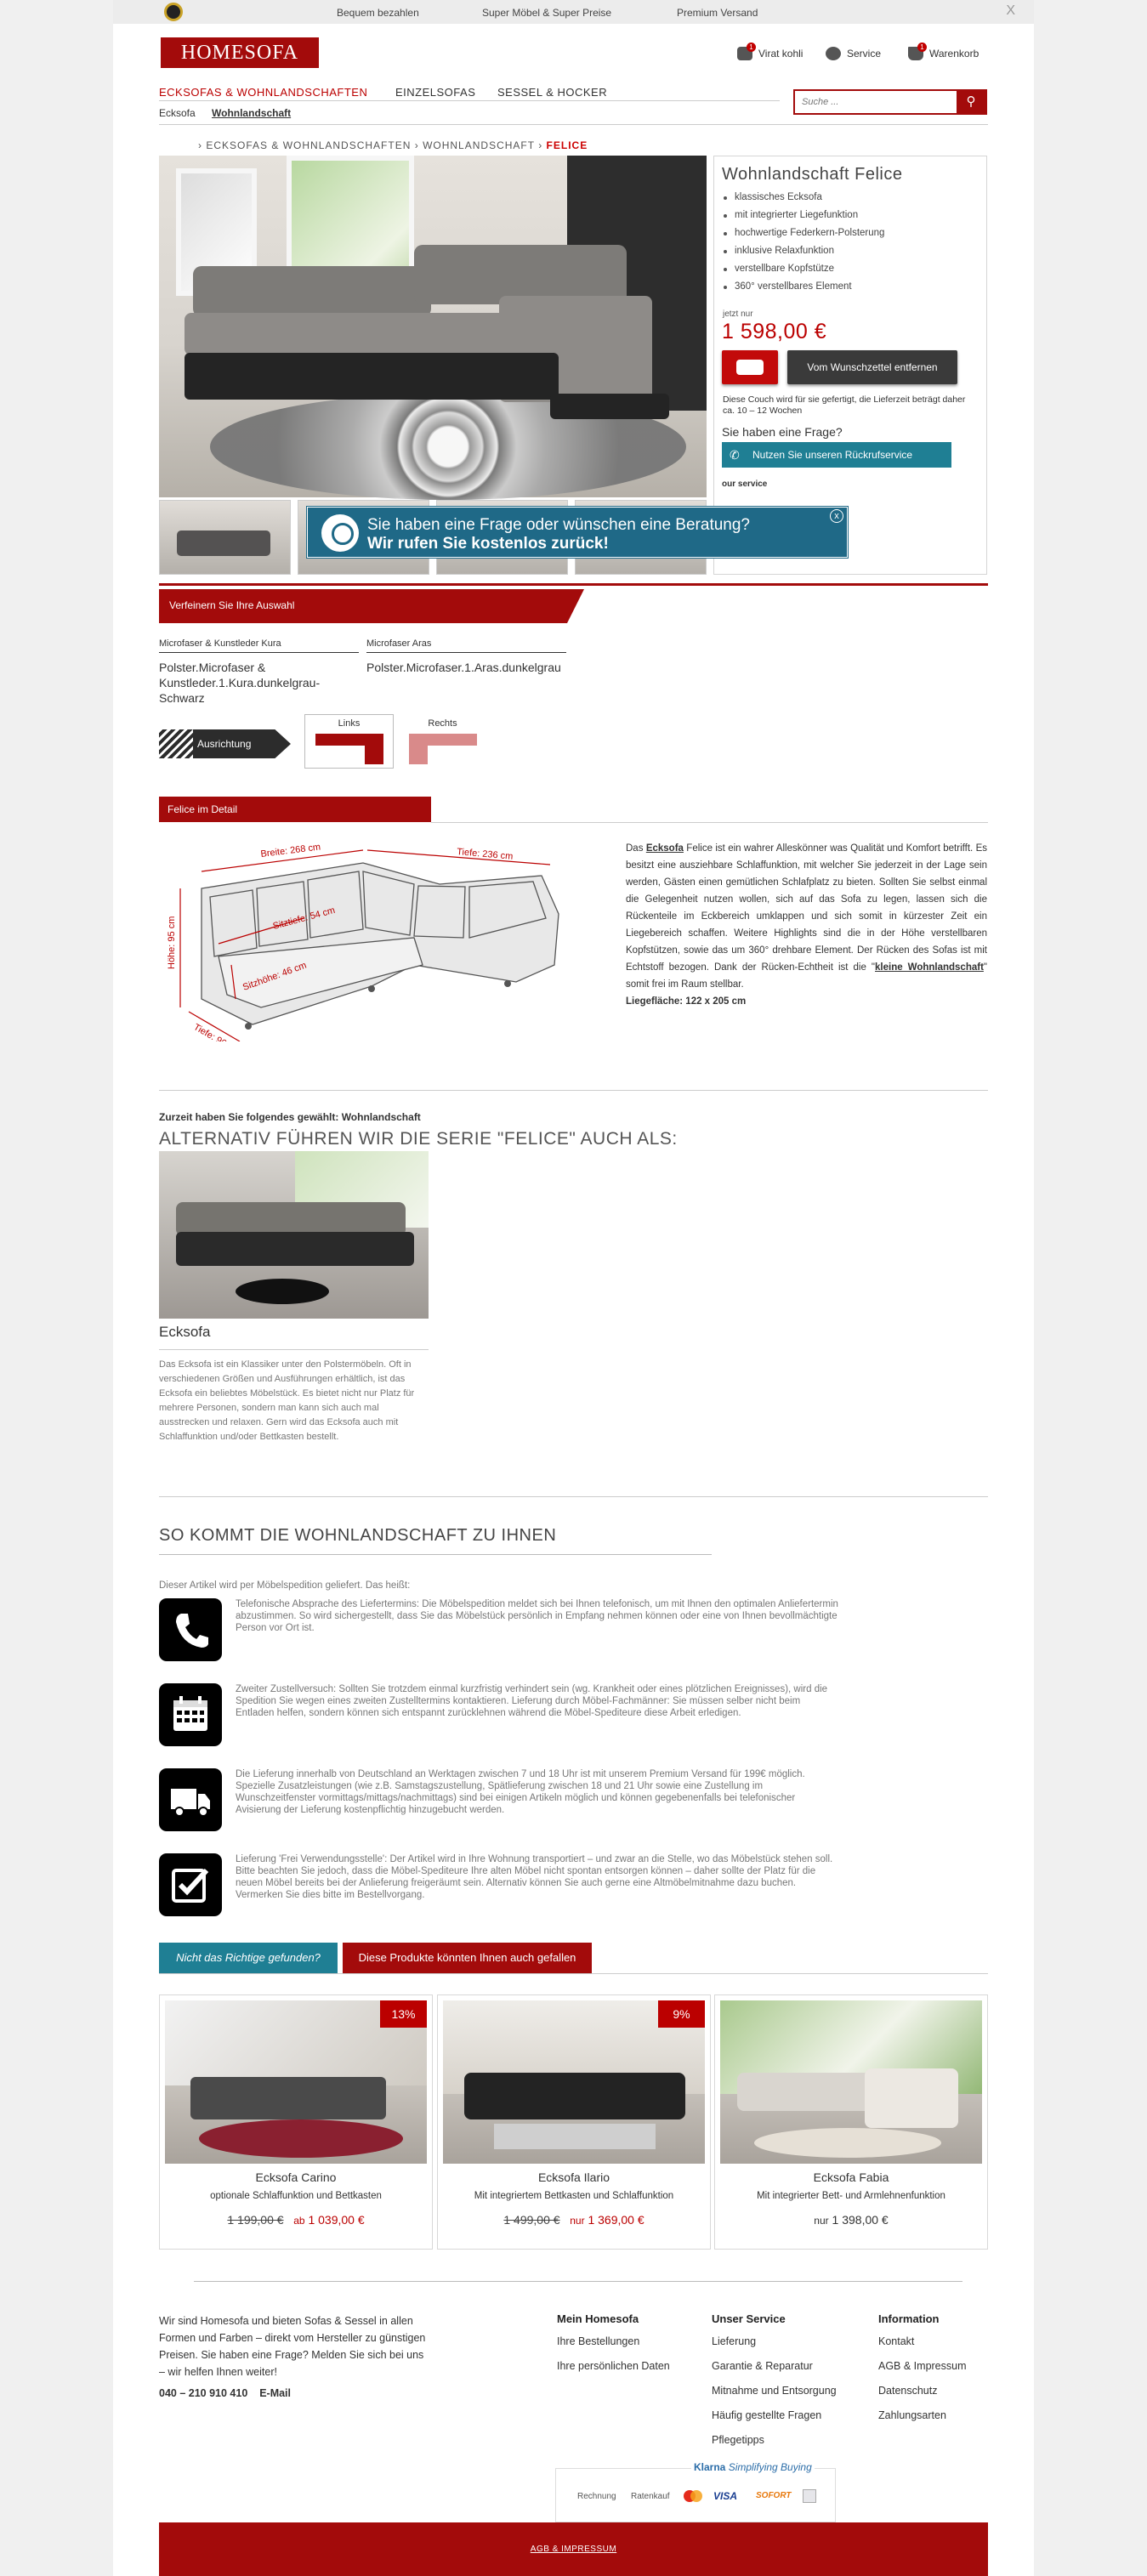 This screenshot has width=1147, height=2576. What do you see at coordinates (203, 2393) in the screenshot?
I see `footer-phone: 040 – 210 910 410` at bounding box center [203, 2393].